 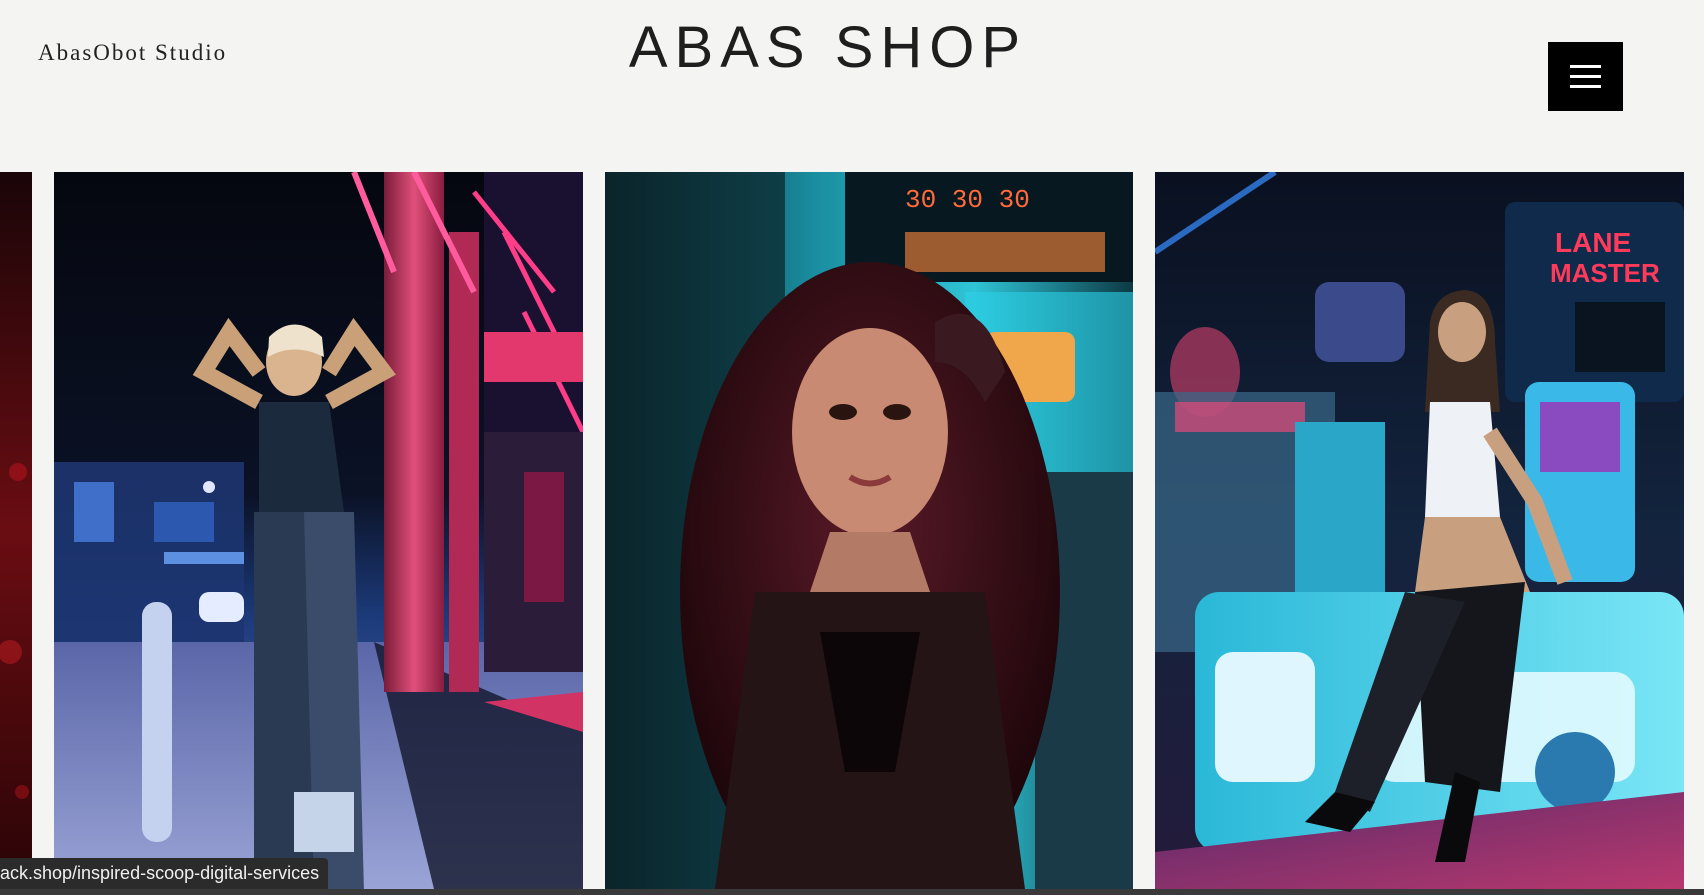 What do you see at coordinates (852, 892) in the screenshot?
I see `bottom-divider` at bounding box center [852, 892].